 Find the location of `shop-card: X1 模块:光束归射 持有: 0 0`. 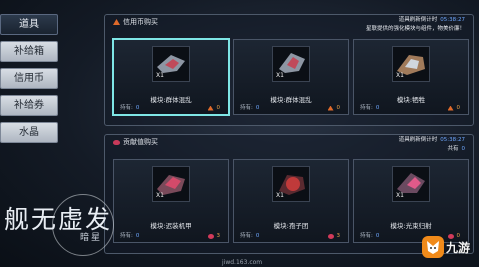

shop-card: X1 模块:光束归射 持有: 0 0 is located at coordinates (411, 201).